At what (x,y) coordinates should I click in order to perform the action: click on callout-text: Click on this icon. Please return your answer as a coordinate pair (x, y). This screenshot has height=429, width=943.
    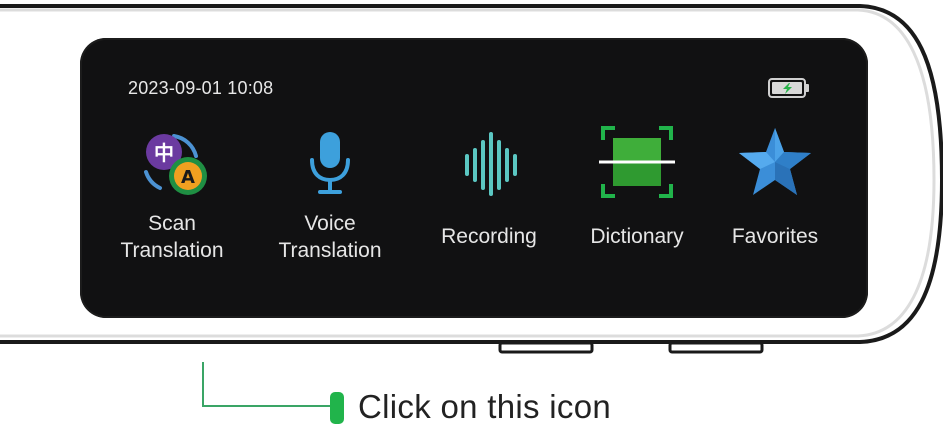
    Looking at the image, I should click on (484, 406).